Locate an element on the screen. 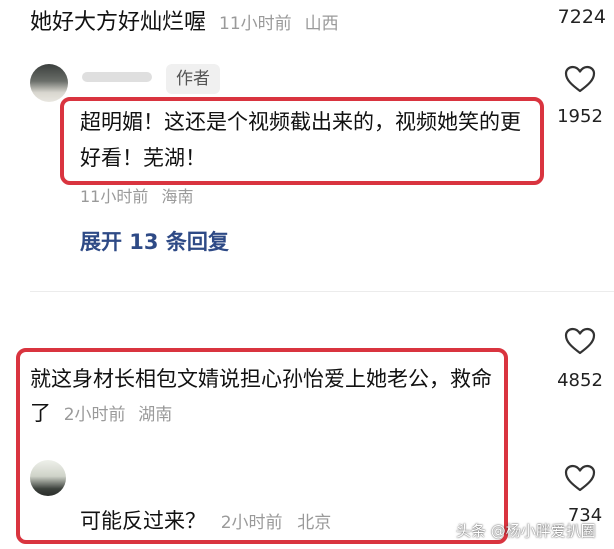 The image size is (614, 549). comment-top-content: 她好大方好灿烂喔 is located at coordinates (118, 22).